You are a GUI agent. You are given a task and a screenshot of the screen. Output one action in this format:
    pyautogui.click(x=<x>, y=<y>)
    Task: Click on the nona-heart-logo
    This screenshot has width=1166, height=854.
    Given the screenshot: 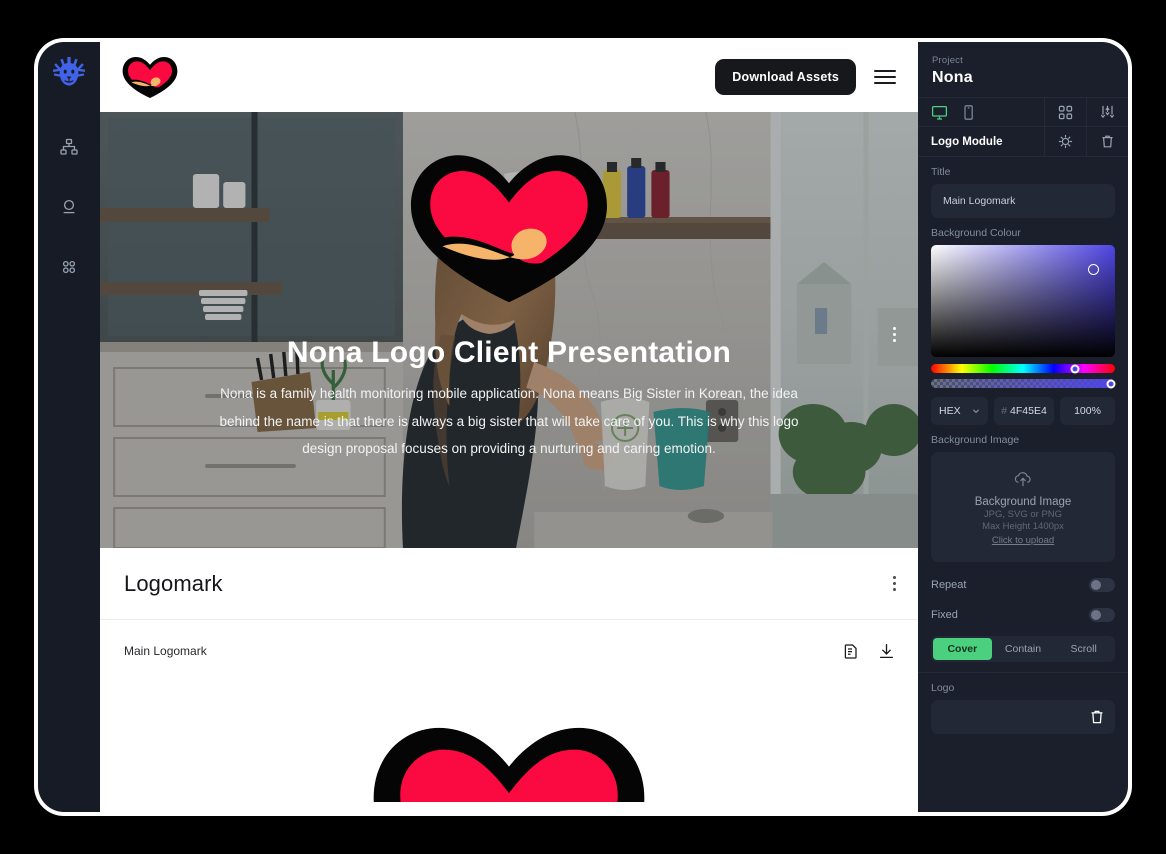 What is the action you would take?
    pyautogui.click(x=150, y=77)
    